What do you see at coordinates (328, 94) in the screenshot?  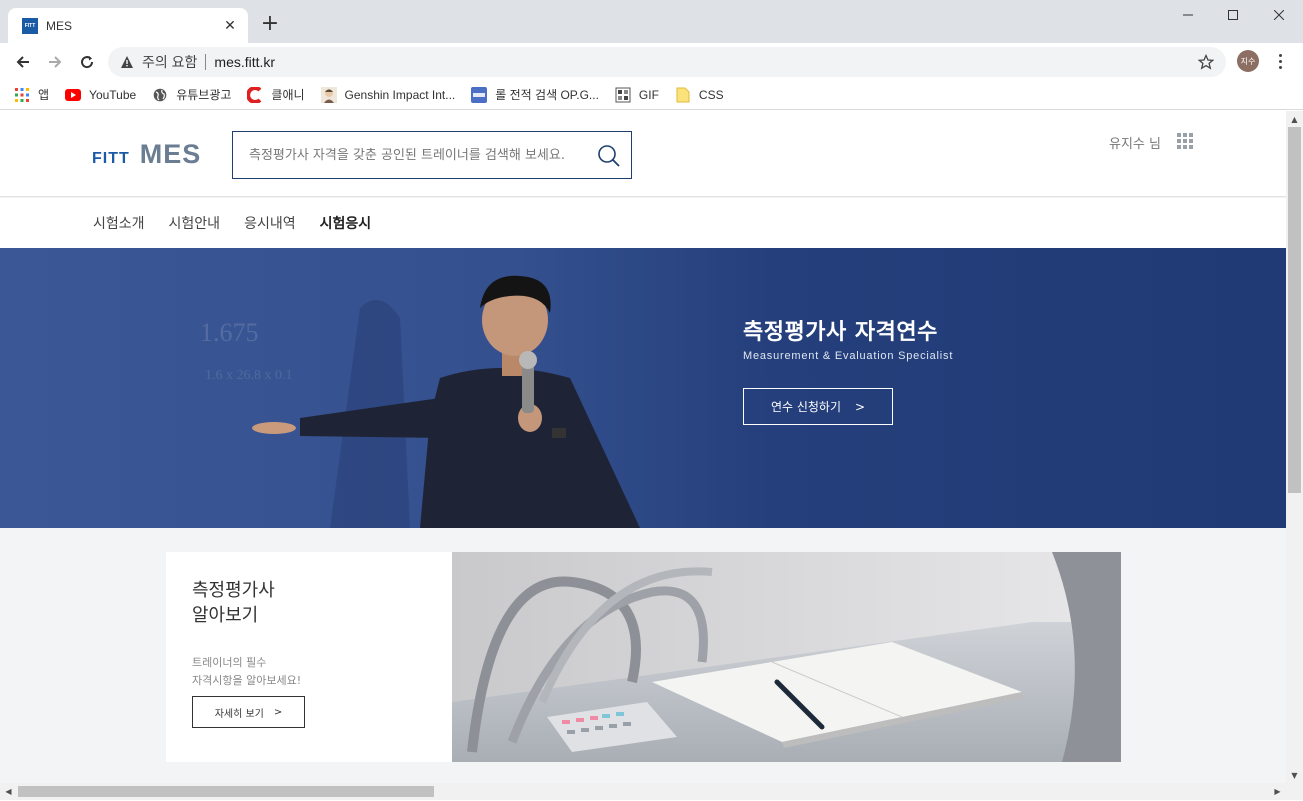 I see `character-icon` at bounding box center [328, 94].